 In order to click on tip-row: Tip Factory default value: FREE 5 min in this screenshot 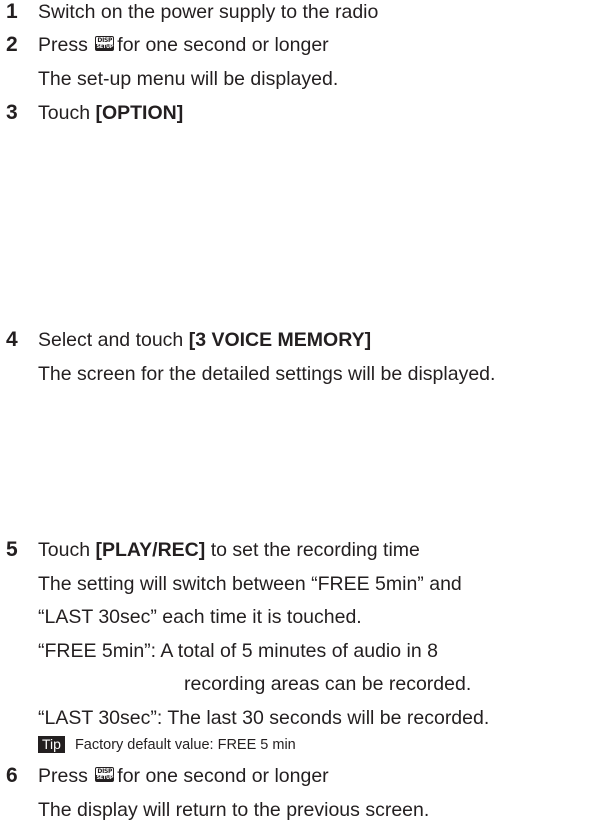, I will do `click(167, 745)`.